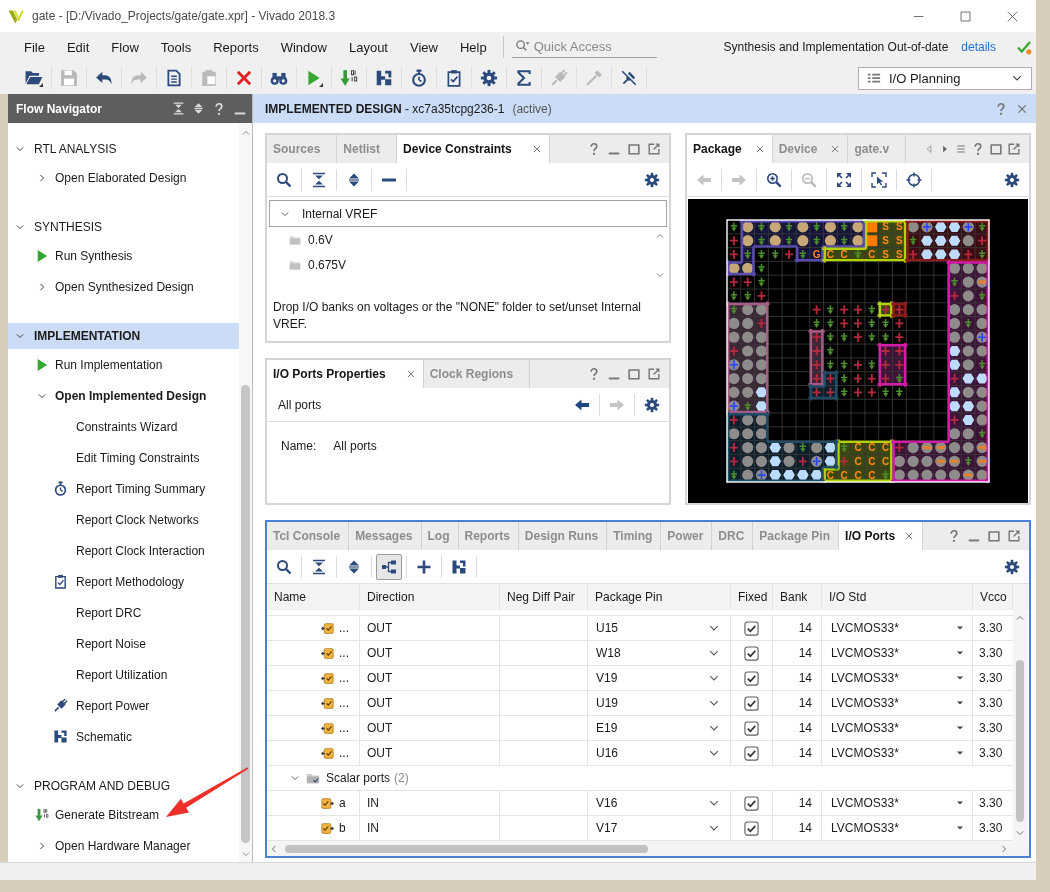 The height and width of the screenshot is (892, 1050). I want to click on document-icon, so click(174, 78).